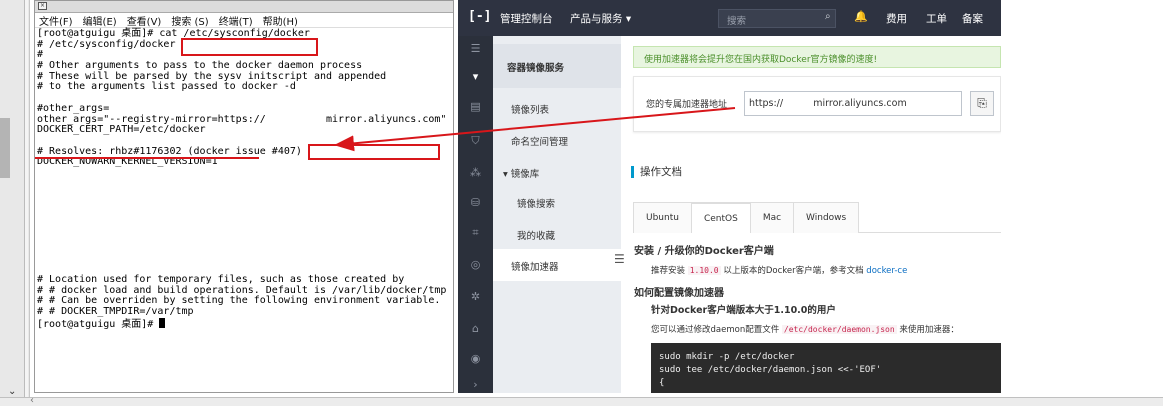  Describe the element at coordinates (475, 48) in the screenshot. I see `menu-icon: ☰` at that location.